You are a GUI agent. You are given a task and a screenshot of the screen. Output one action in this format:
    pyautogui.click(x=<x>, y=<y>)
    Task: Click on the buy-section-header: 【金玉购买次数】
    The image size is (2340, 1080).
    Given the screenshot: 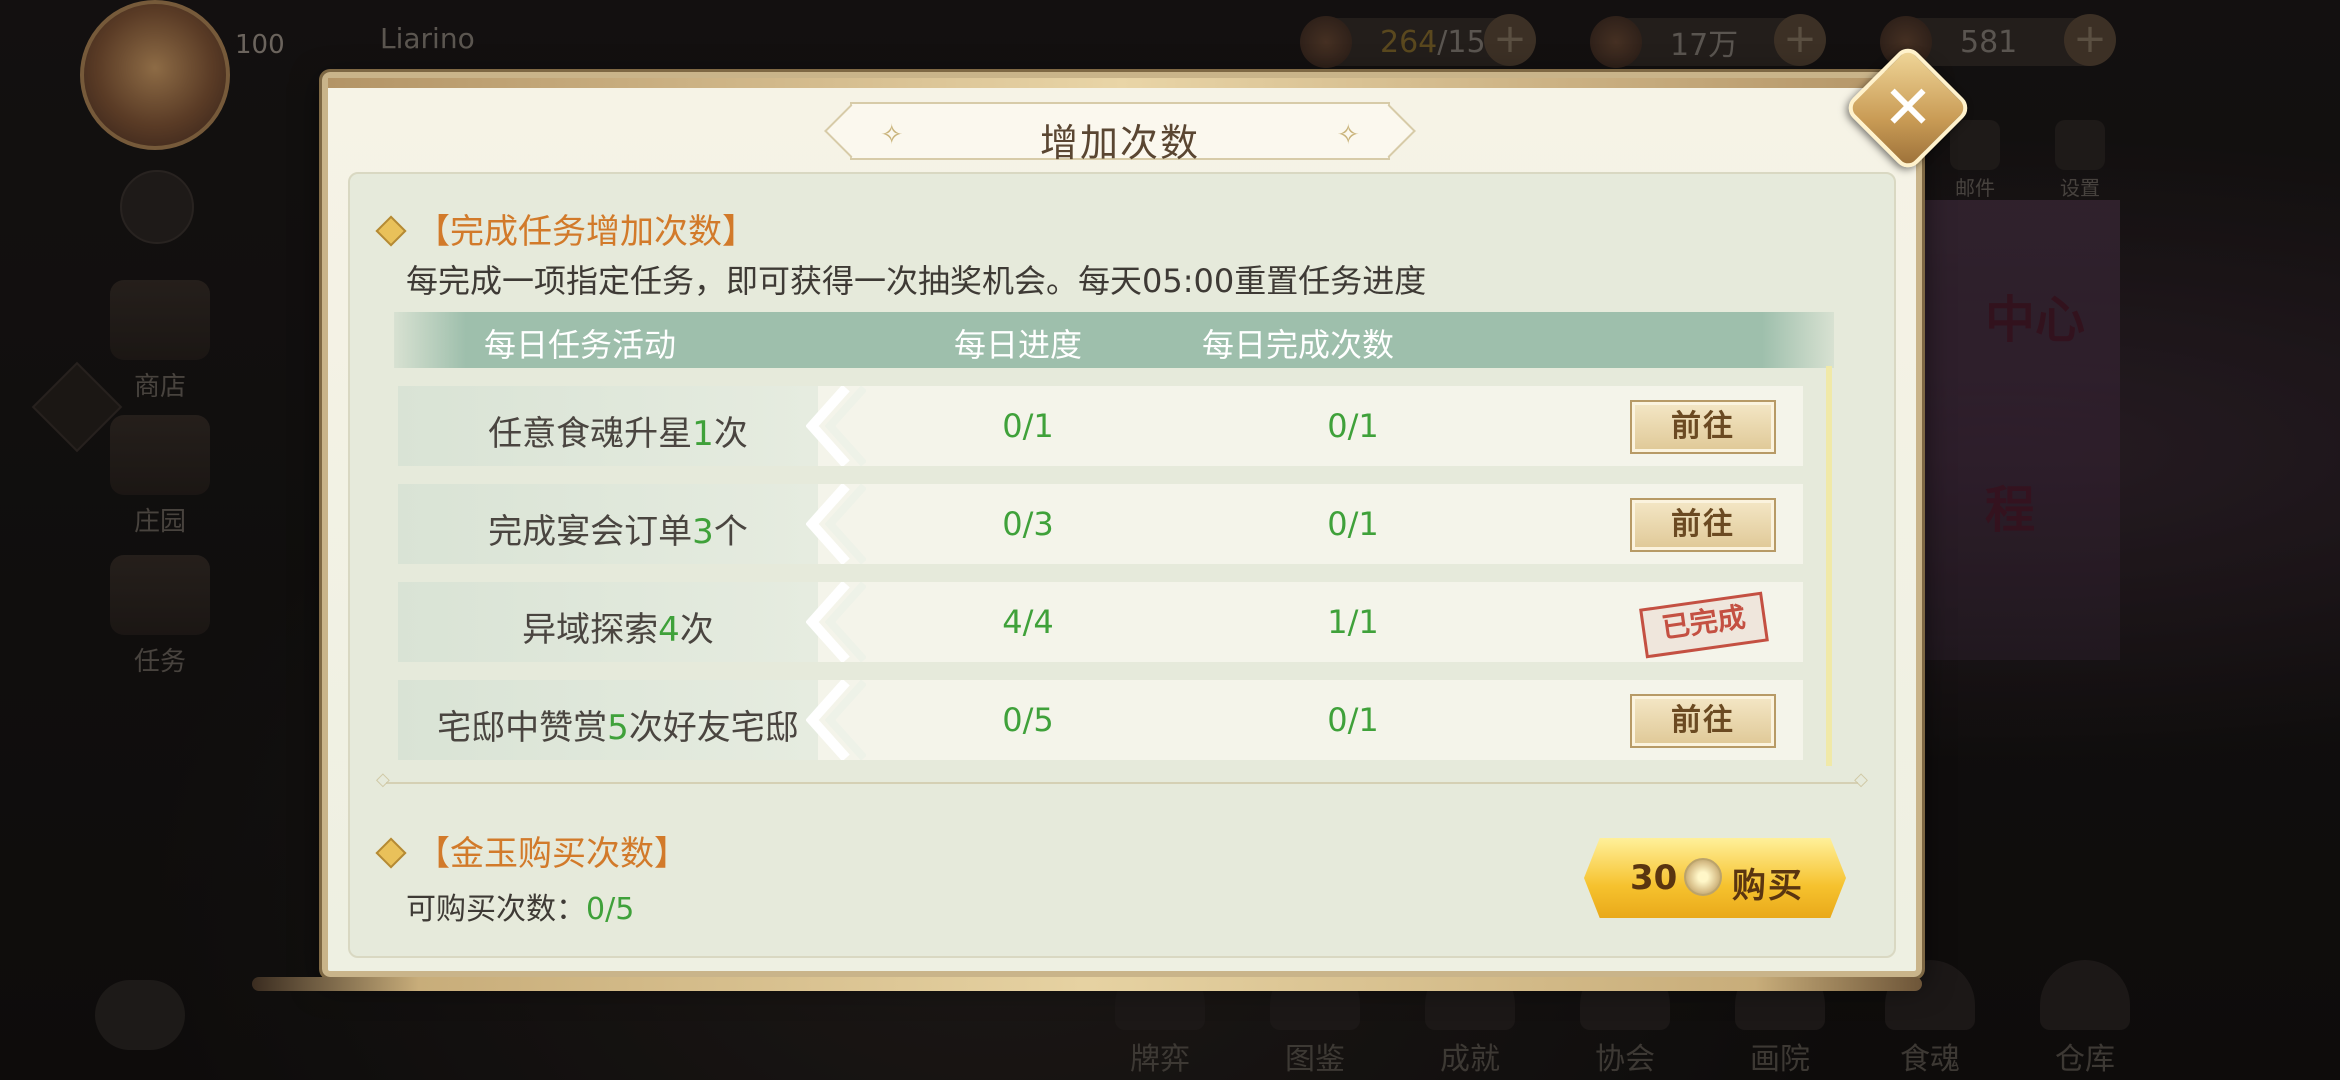 What is the action you would take?
    pyautogui.click(x=531, y=850)
    